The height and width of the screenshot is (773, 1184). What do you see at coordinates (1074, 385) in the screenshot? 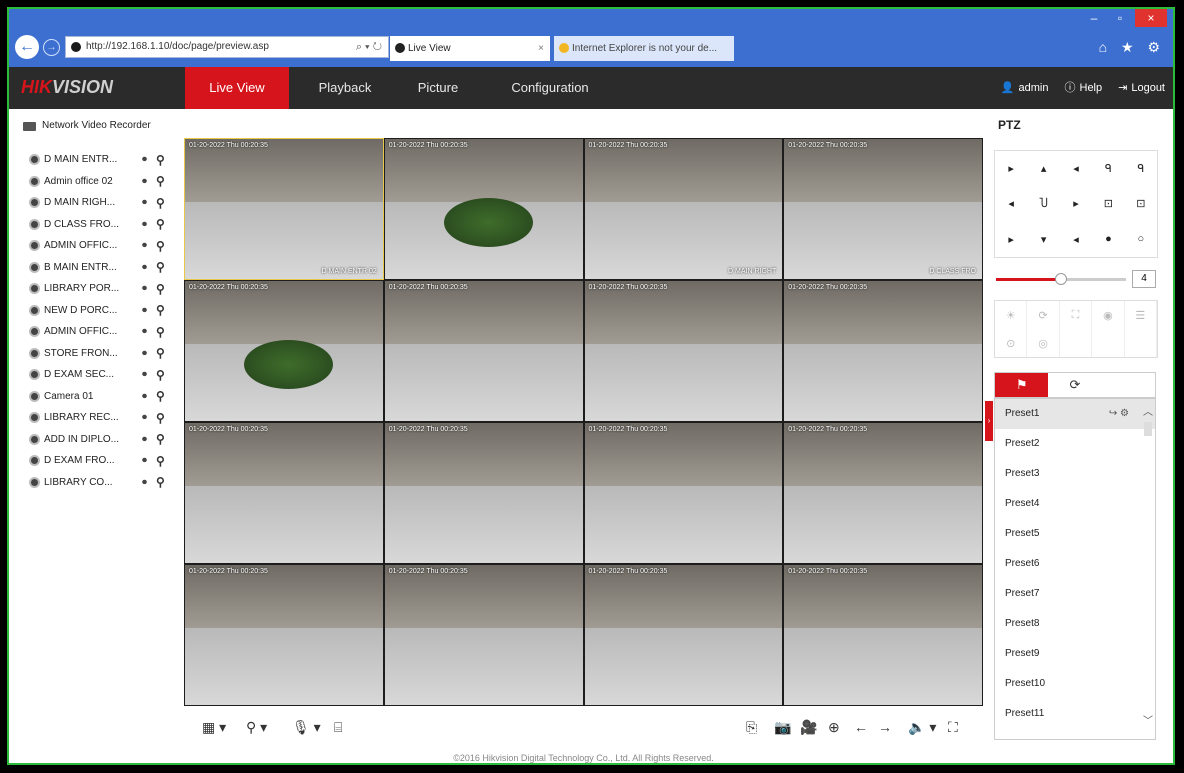
I see `tab-patrol: ⟳` at bounding box center [1074, 385].